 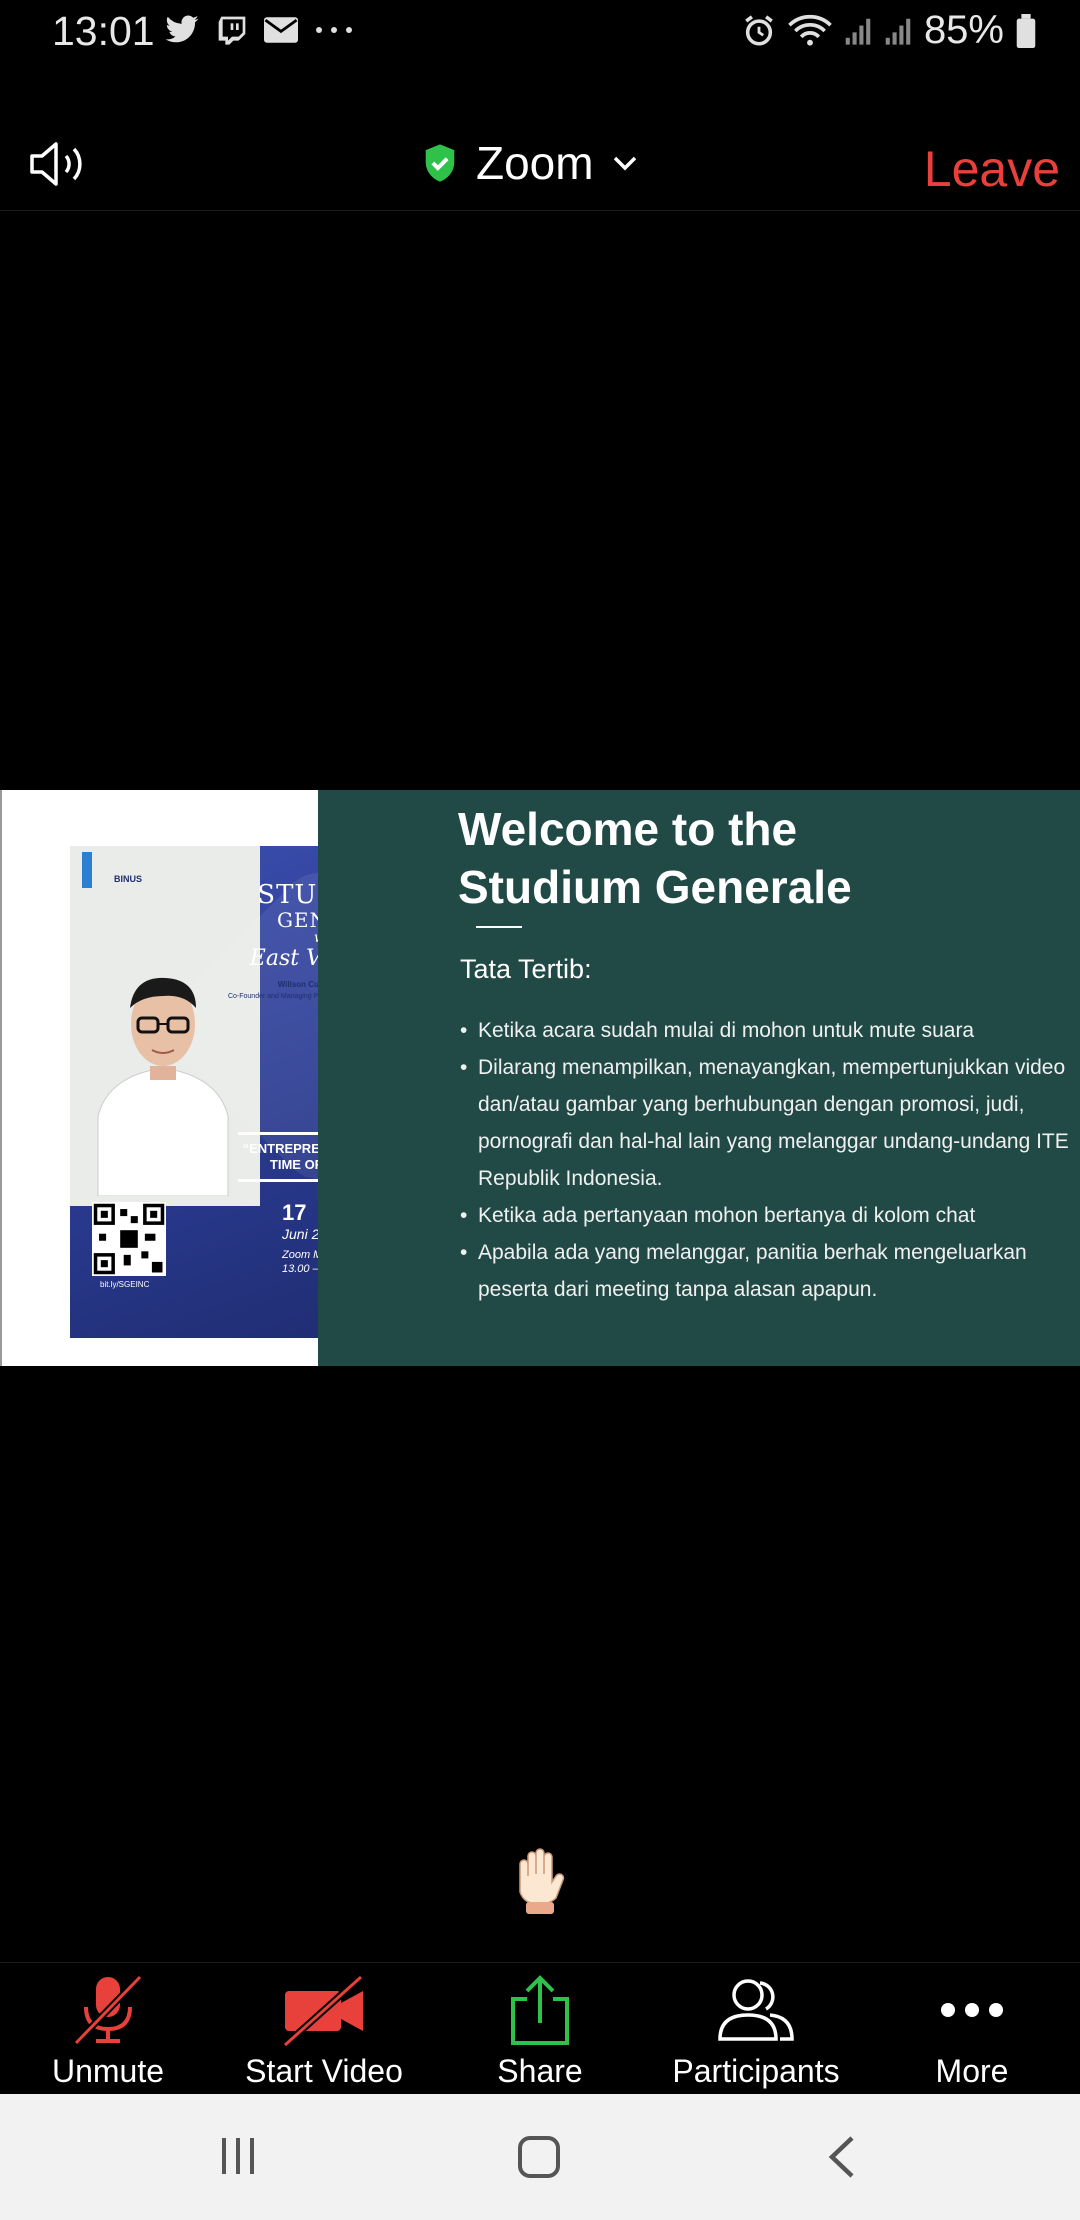 What do you see at coordinates (281, 30) in the screenshot?
I see `mail-icon` at bounding box center [281, 30].